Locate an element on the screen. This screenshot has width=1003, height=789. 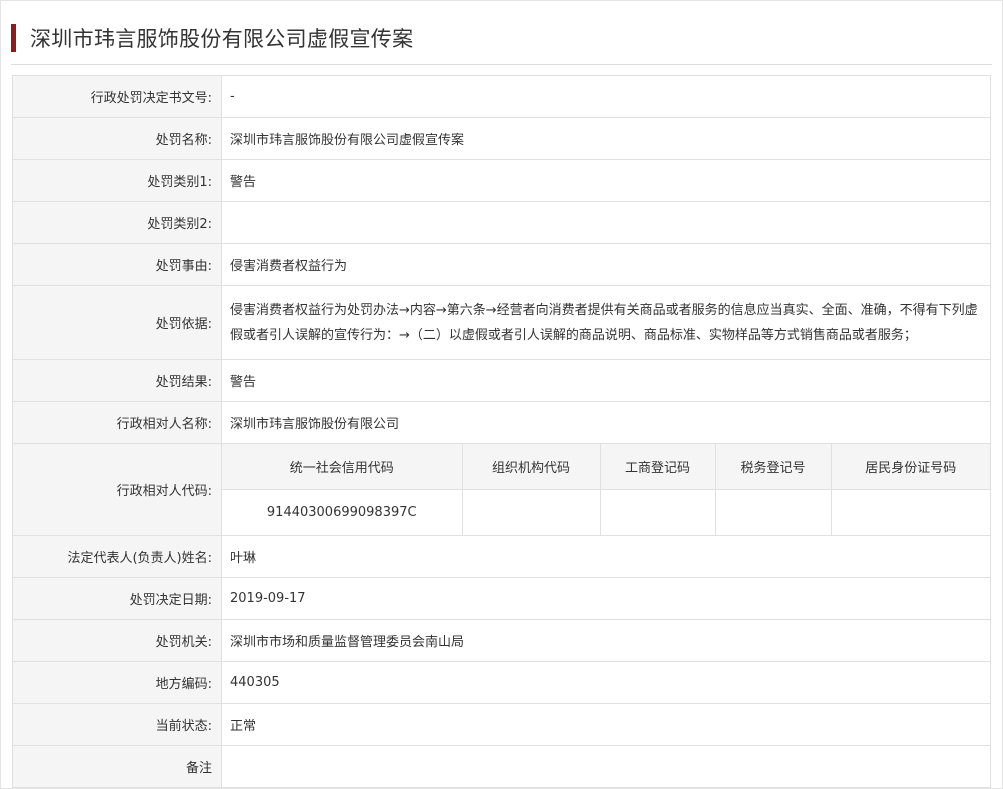
id-number-value is located at coordinates (910, 512).